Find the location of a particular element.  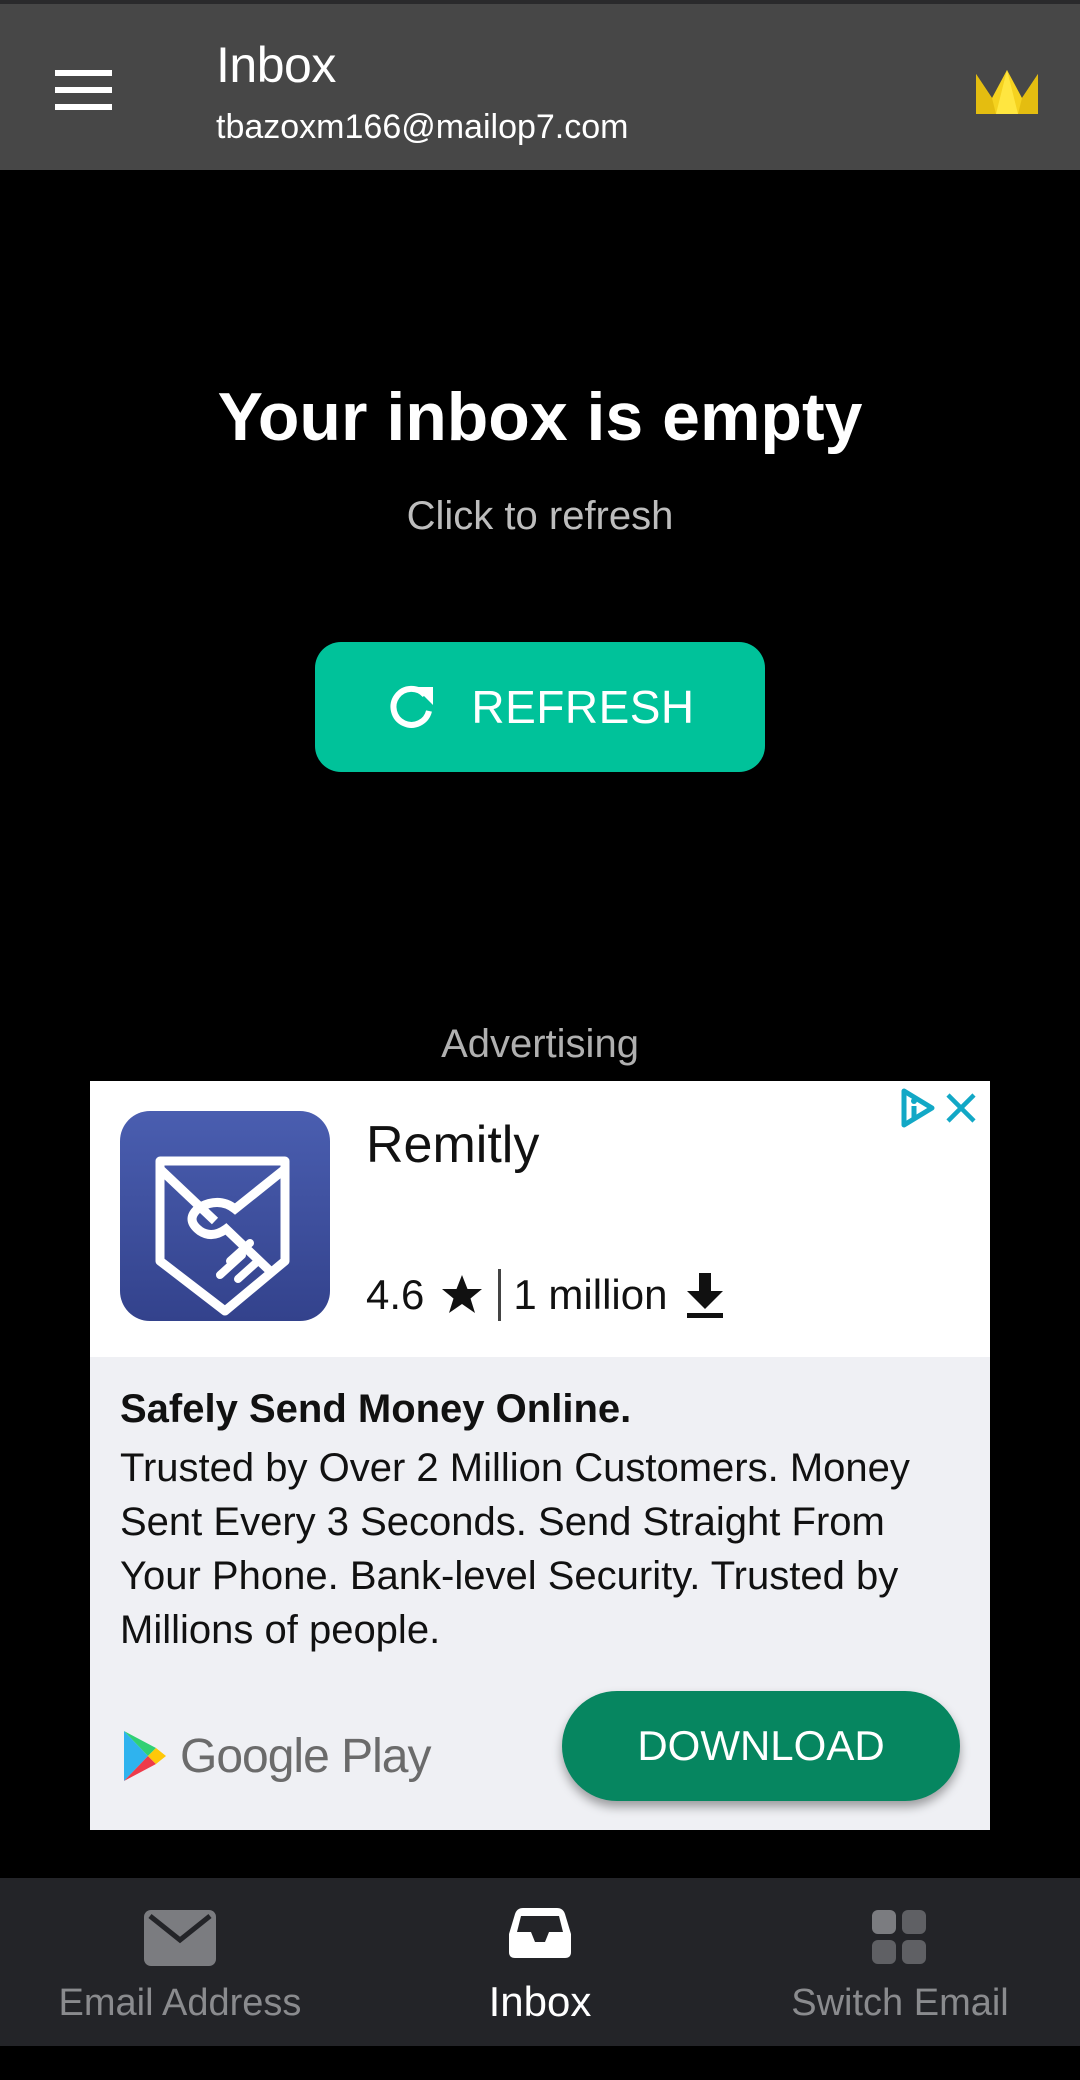

refresh-icon is located at coordinates (412, 706).